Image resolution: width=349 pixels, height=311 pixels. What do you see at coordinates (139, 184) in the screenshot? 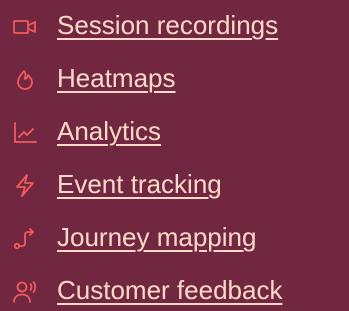
I see `event-tracking-link: Event tracking` at bounding box center [139, 184].